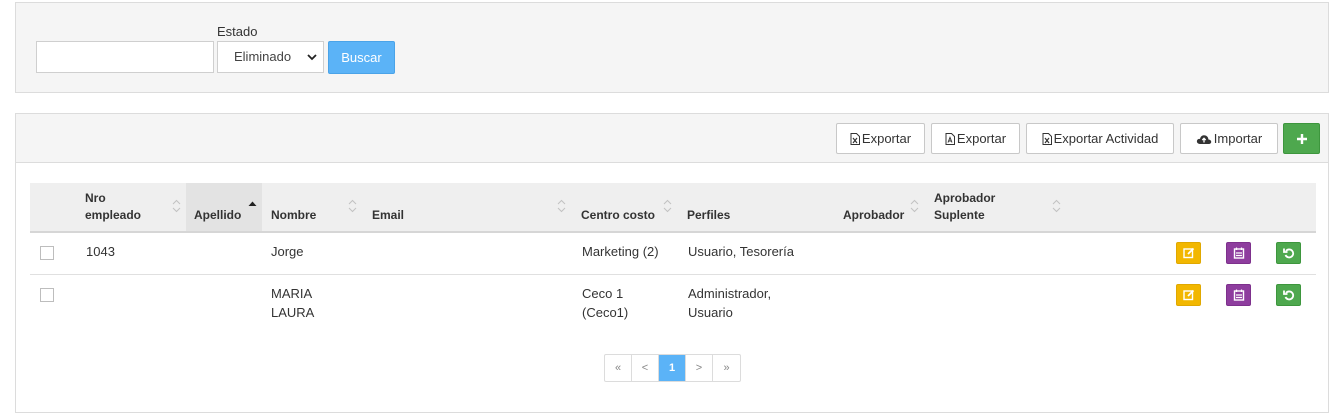 This screenshot has height=413, width=1344. I want to click on chevron-down-icon, so click(312, 57).